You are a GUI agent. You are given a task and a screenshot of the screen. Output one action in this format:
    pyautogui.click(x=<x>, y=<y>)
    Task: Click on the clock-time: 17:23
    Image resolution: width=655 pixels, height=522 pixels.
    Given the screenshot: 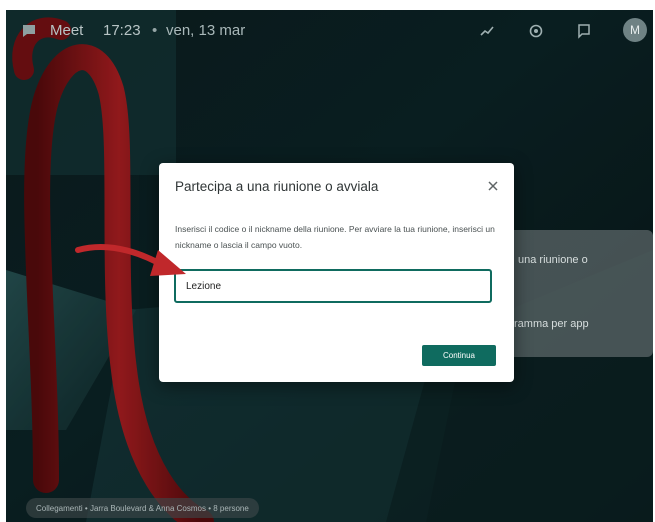 What is the action you would take?
    pyautogui.click(x=122, y=30)
    